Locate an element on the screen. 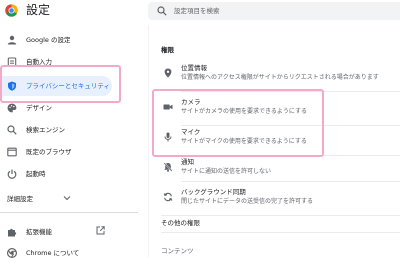 The width and height of the screenshot is (400, 263). sidebar-item-label: 検索エンジン is located at coordinates (45, 130).